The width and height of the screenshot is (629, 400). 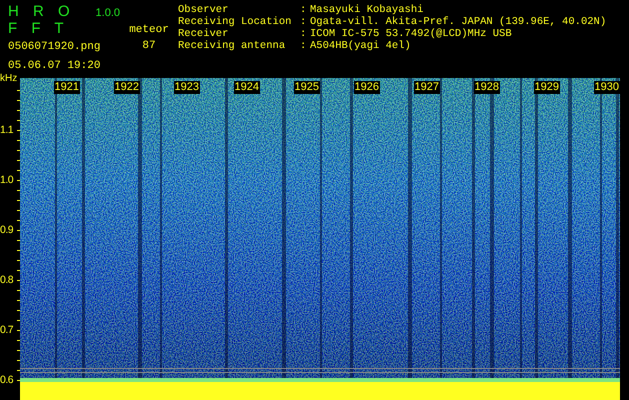 What do you see at coordinates (127, 87) in the screenshot?
I see `time-label: 1922` at bounding box center [127, 87].